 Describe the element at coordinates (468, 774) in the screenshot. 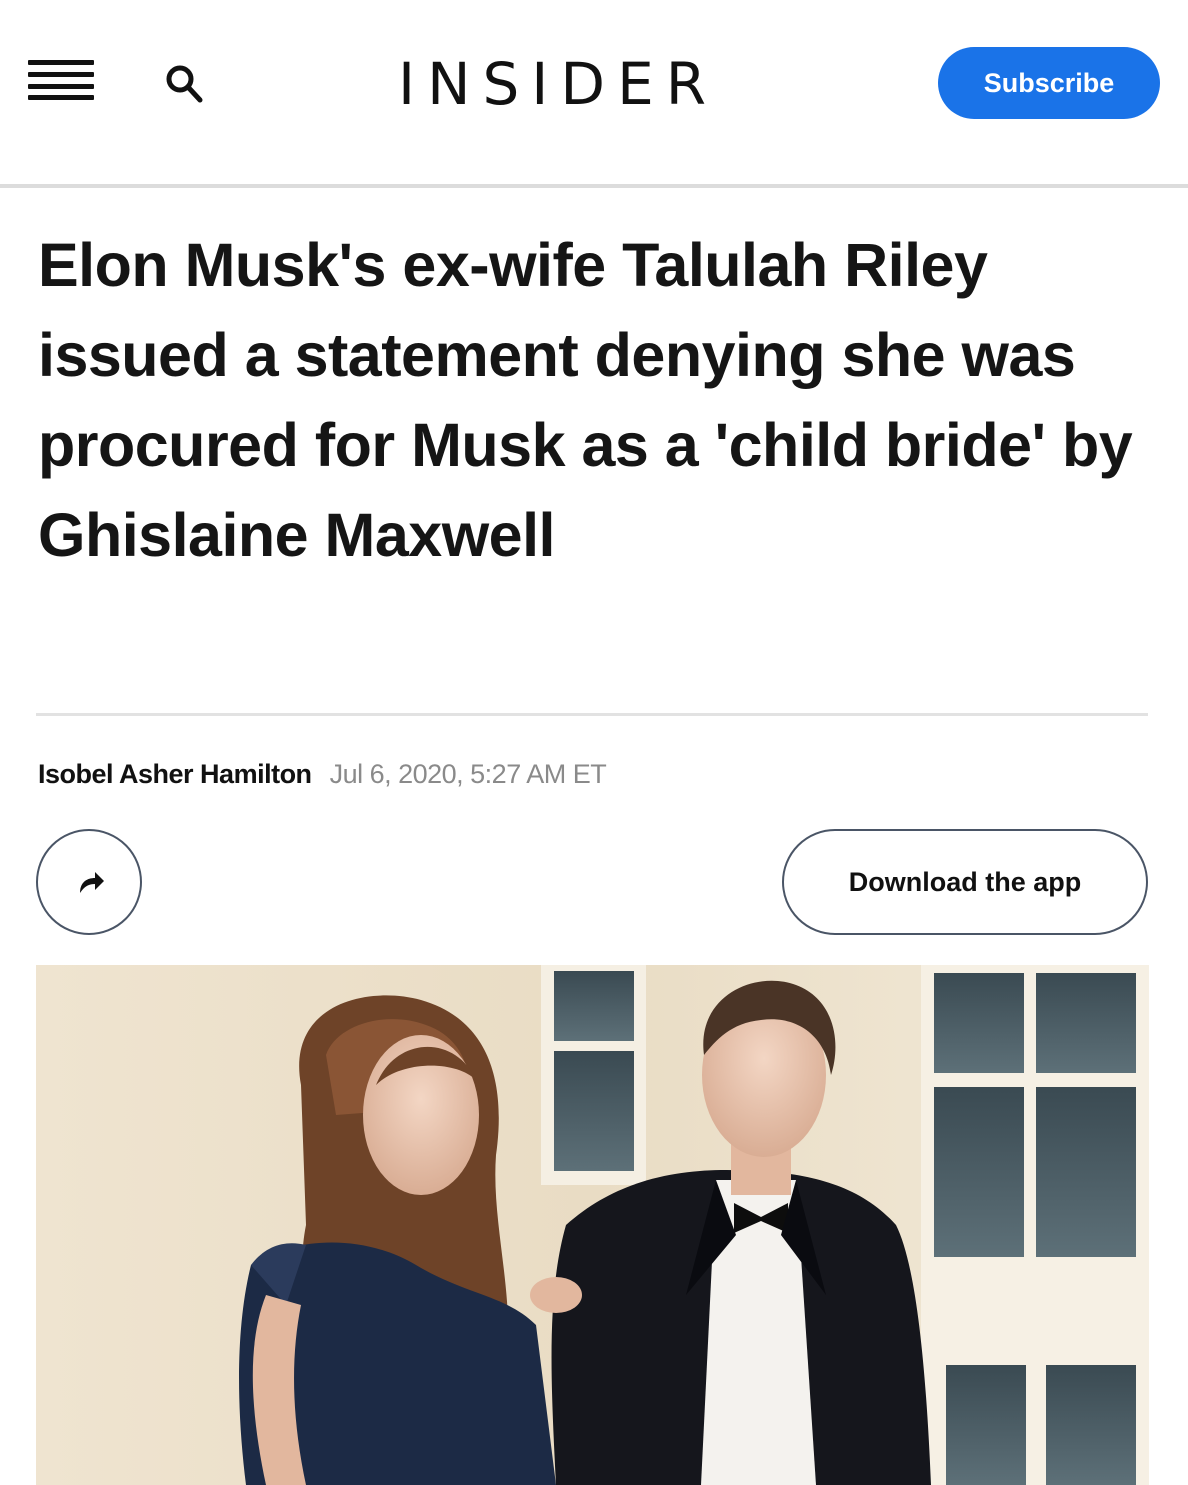

I see `publish-timestamp: Jul 6, 2020, 5:27 AM ET` at that location.